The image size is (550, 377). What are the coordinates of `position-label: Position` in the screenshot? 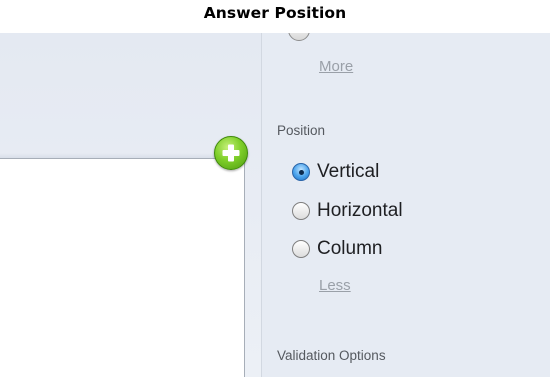 It's located at (301, 130).